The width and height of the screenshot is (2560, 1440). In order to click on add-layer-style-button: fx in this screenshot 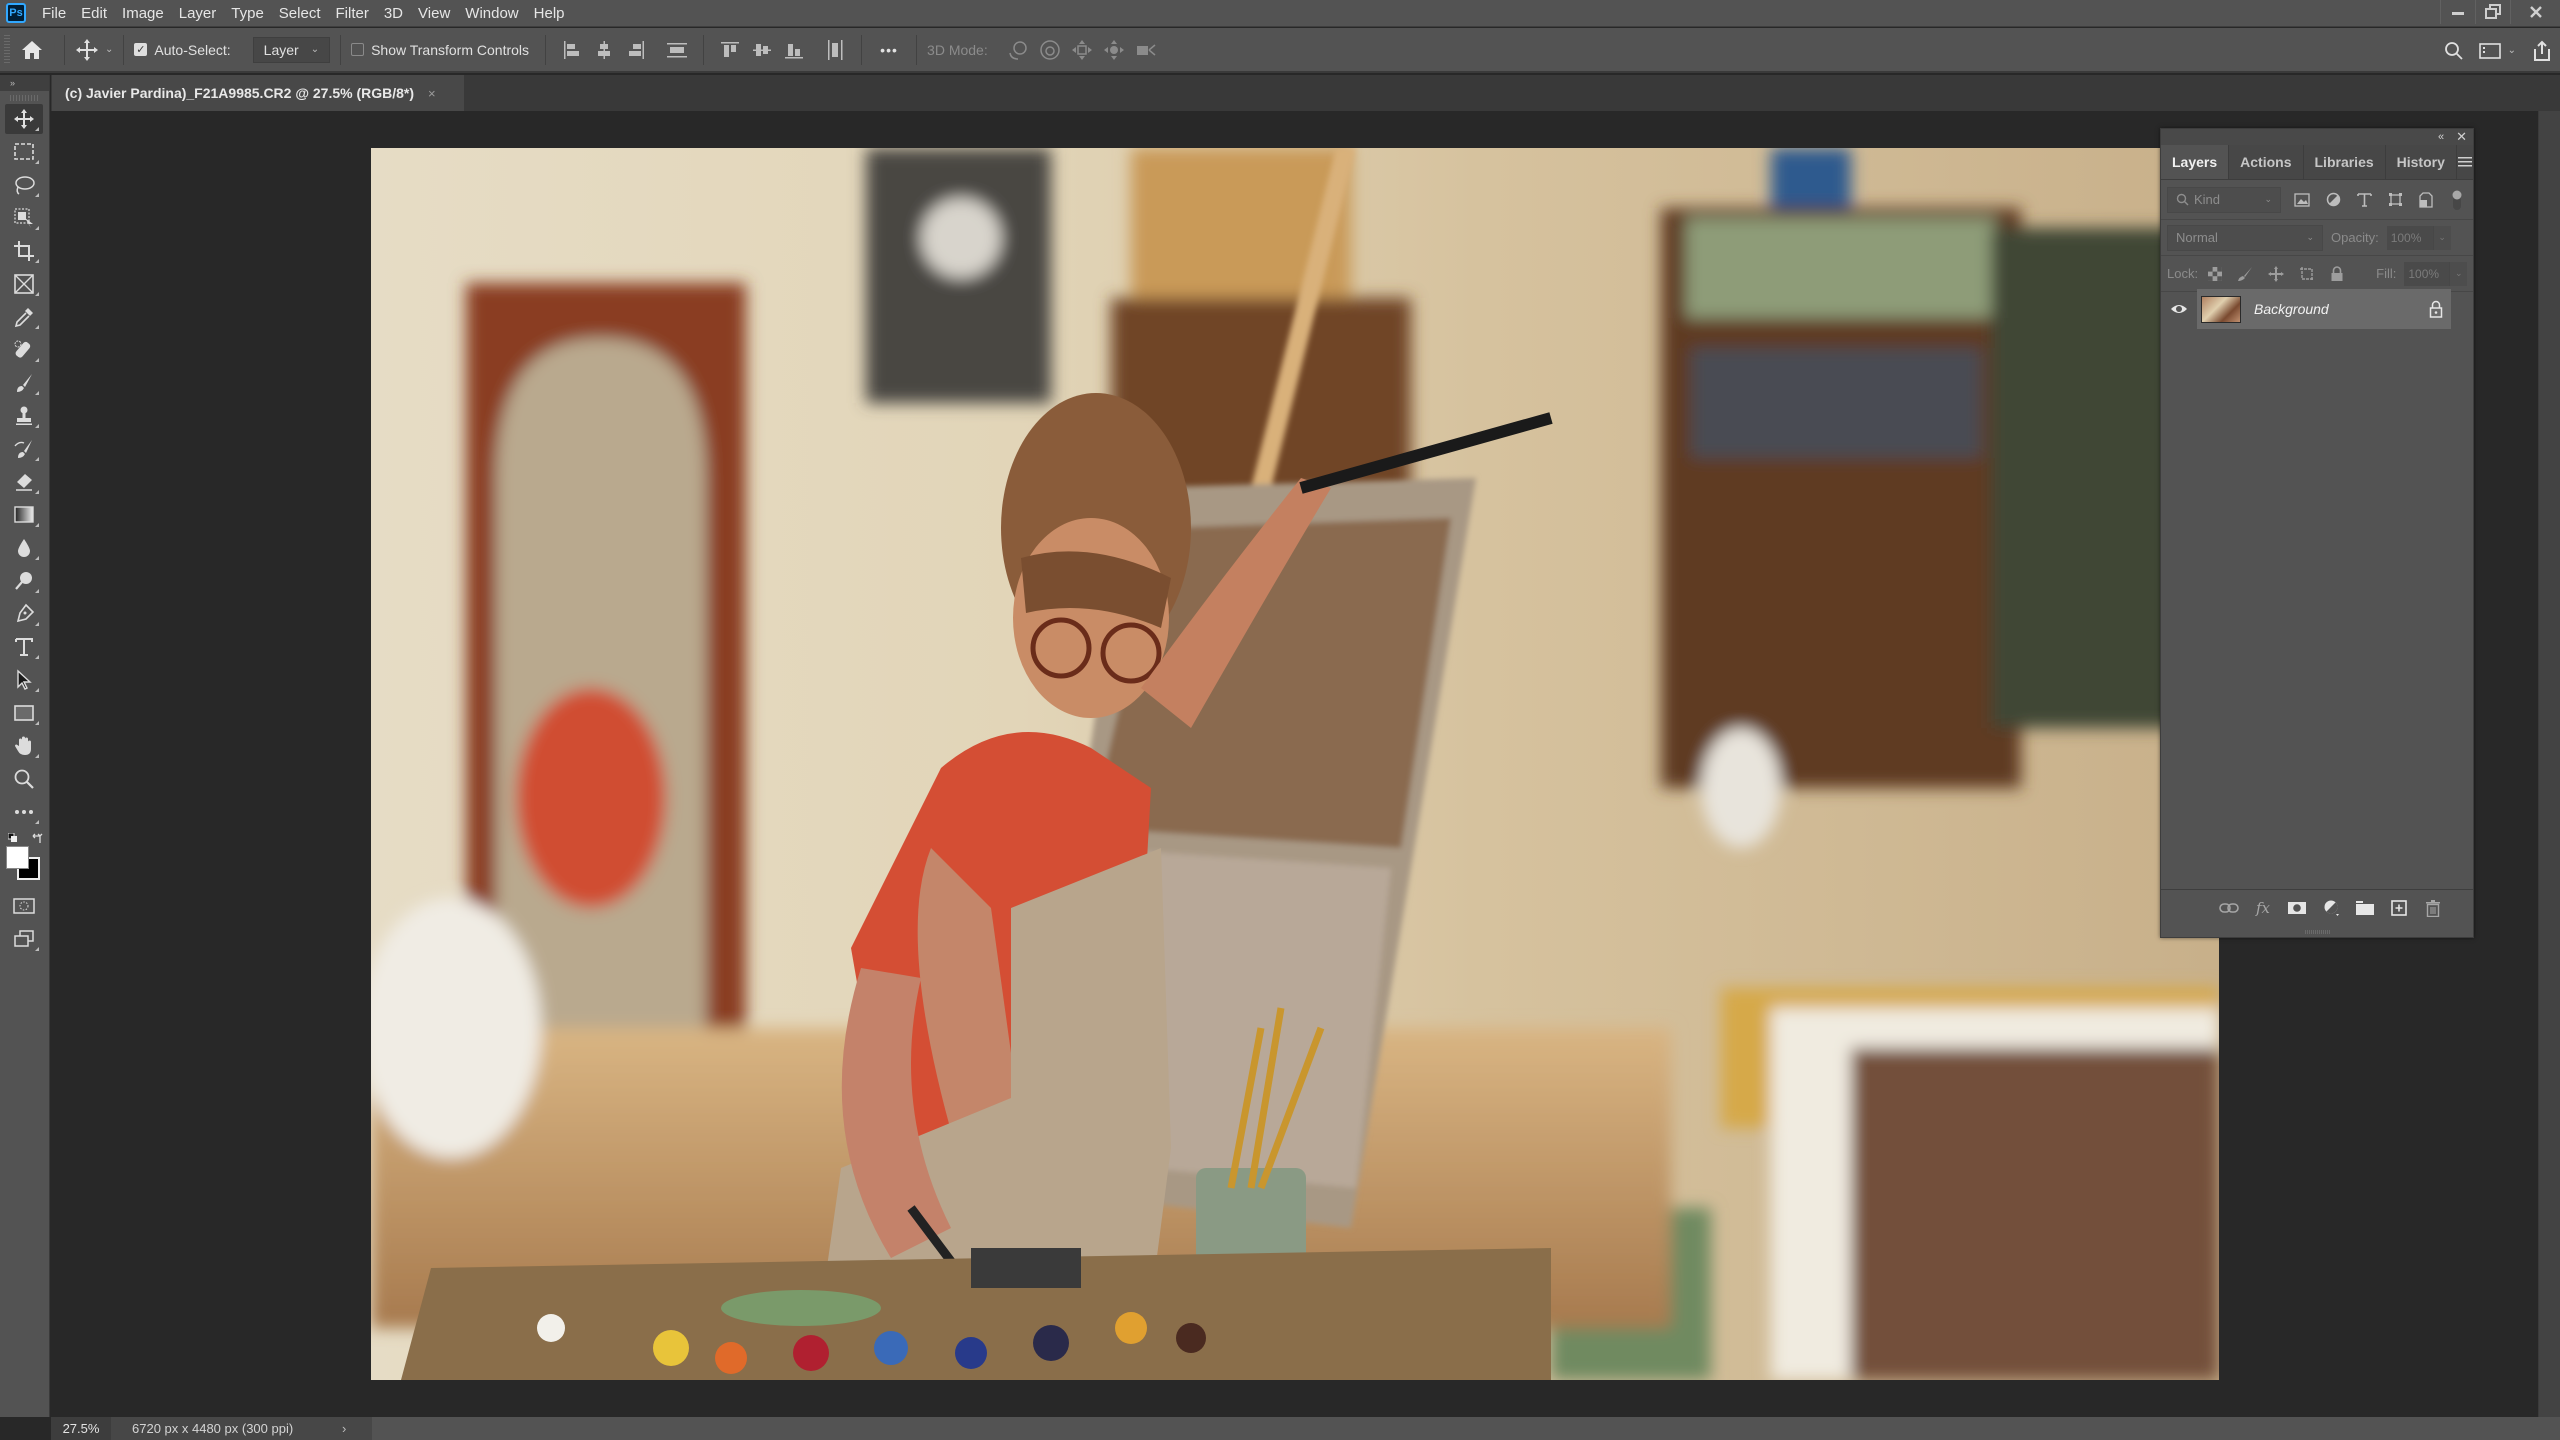, I will do `click(2263, 908)`.